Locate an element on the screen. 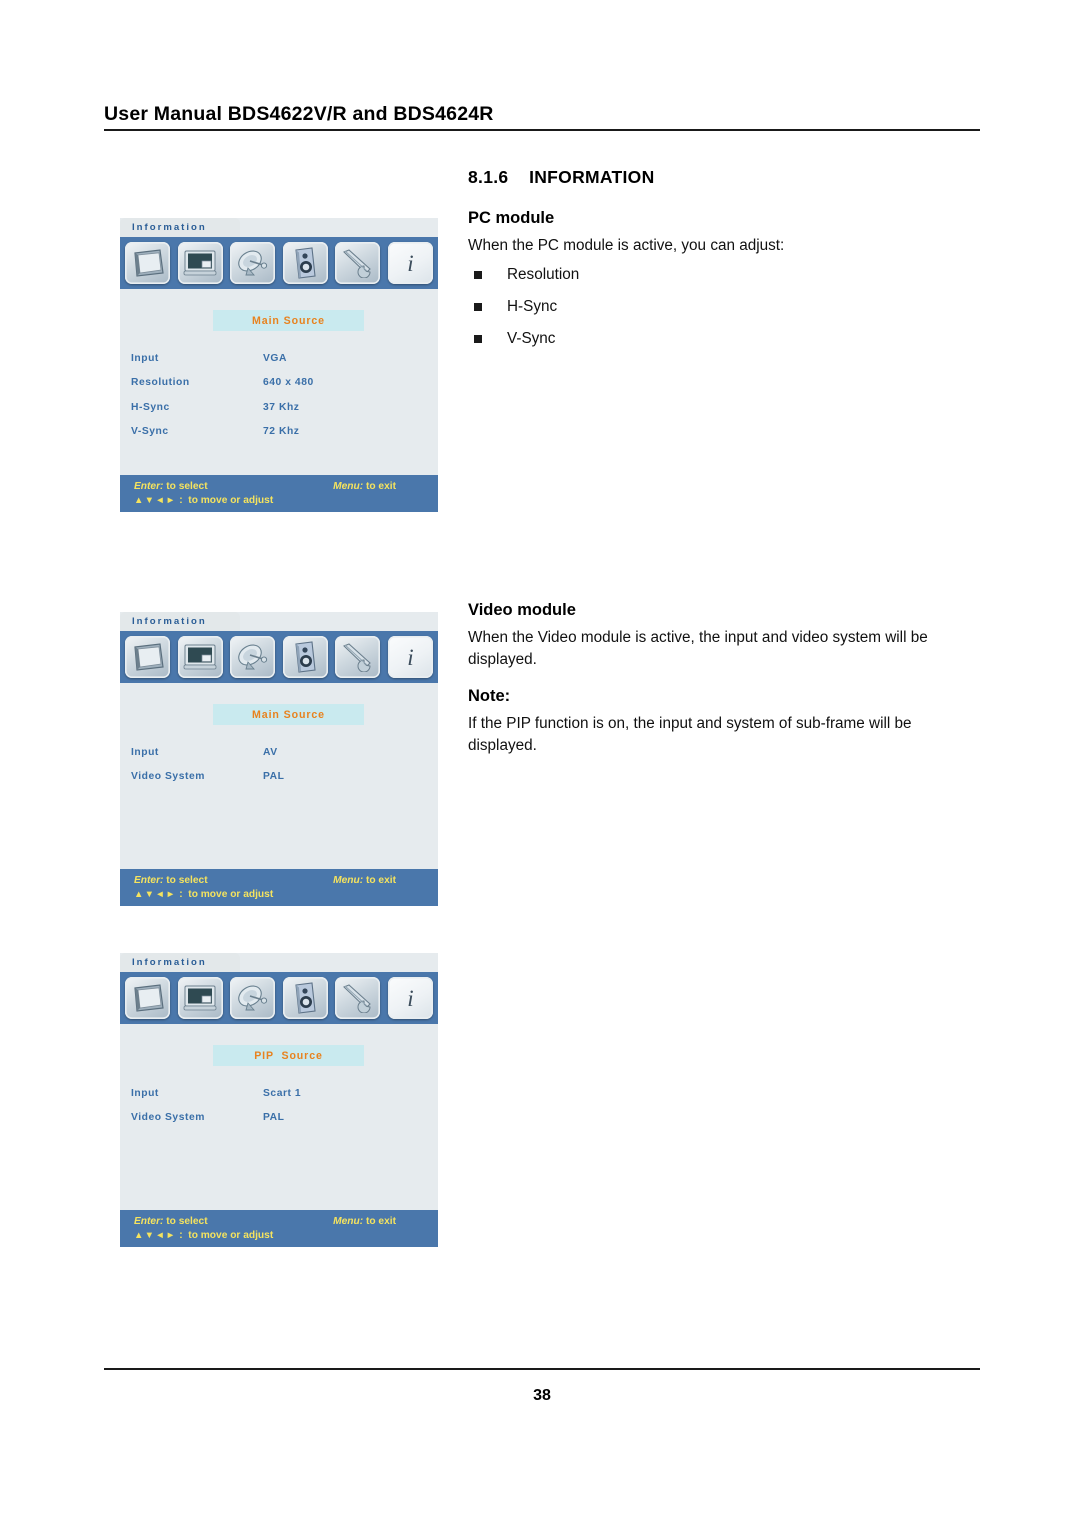  page-footer: 38 is located at coordinates (542, 1386).